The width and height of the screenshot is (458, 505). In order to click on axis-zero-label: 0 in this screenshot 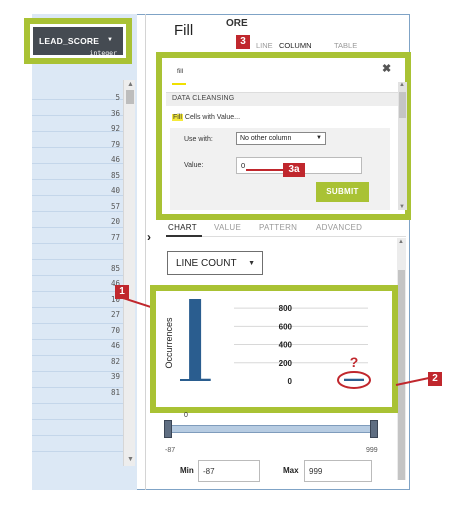, I will do `click(186, 415)`.